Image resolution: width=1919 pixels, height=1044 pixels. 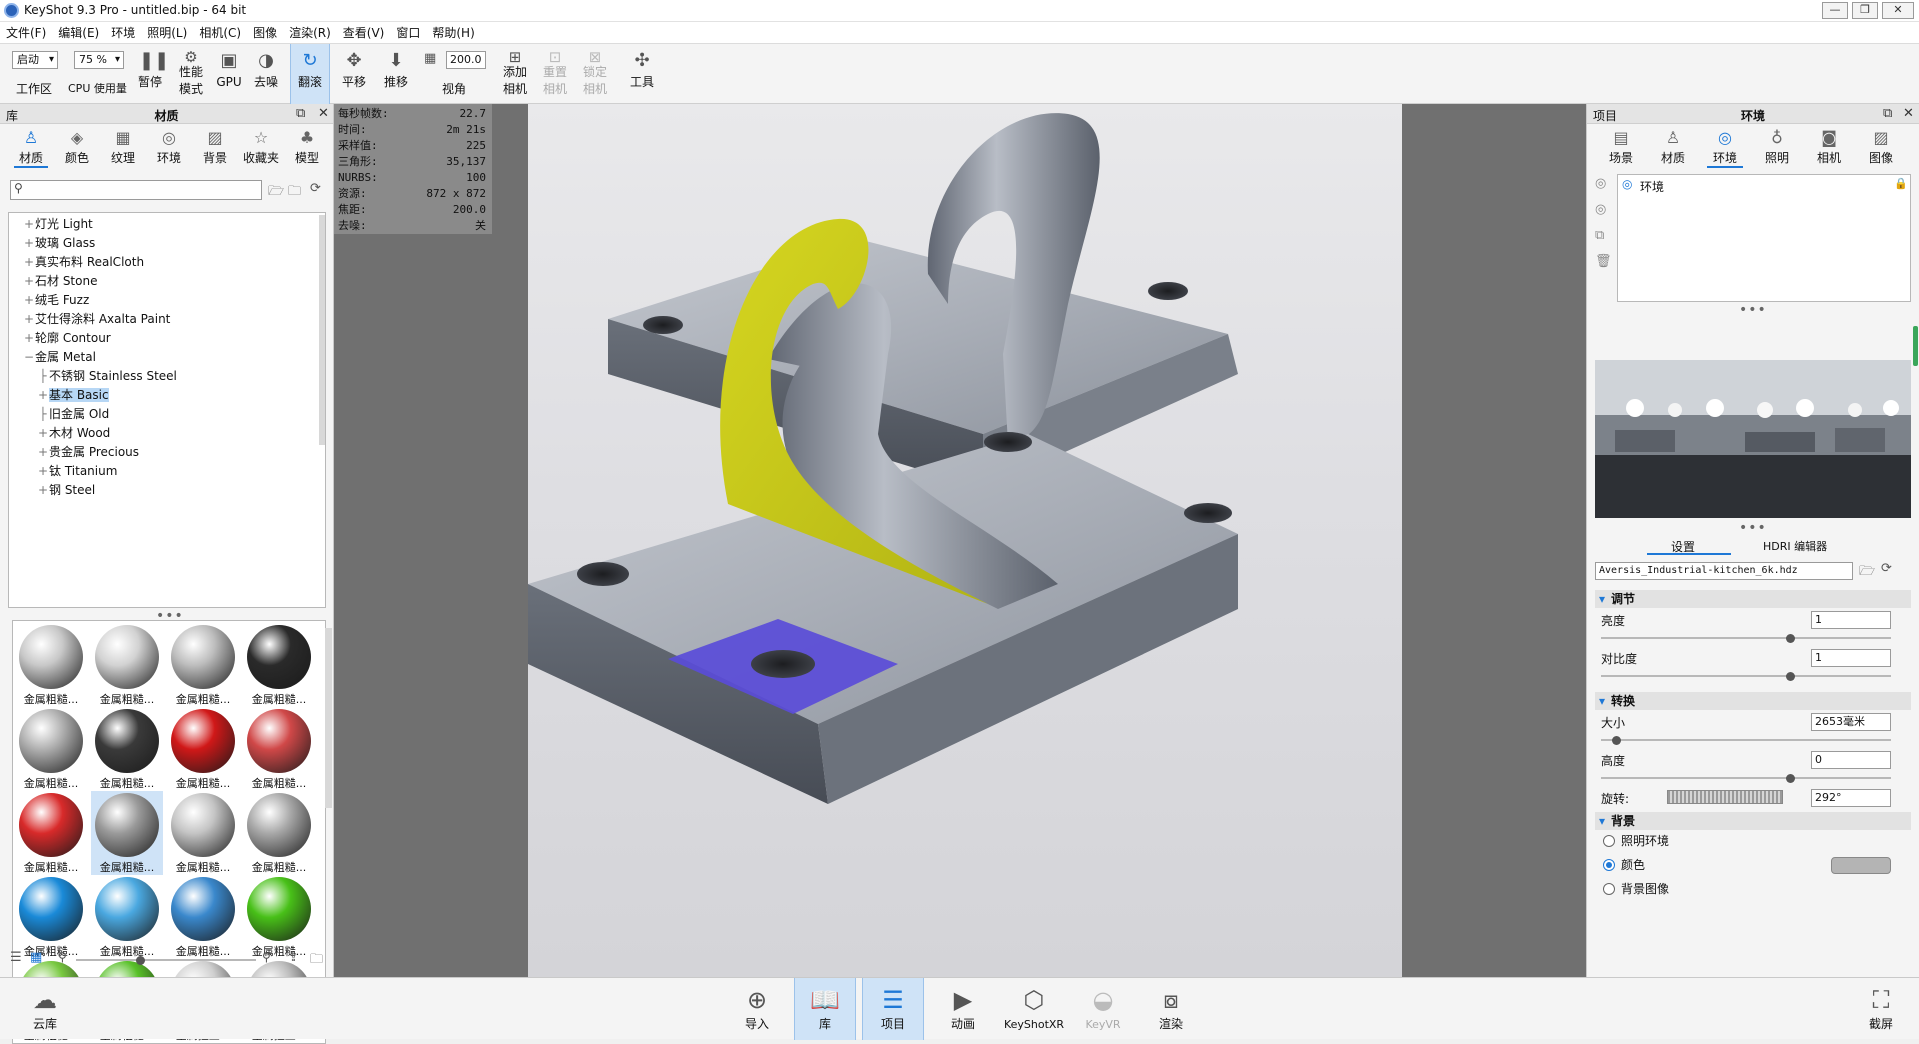 I want to click on tab-environment: ◎ 环境, so click(x=1725, y=146).